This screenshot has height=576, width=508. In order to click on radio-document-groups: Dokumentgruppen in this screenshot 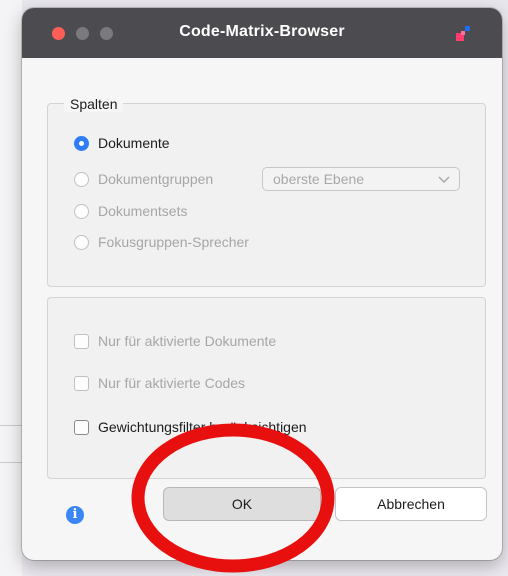, I will do `click(143, 179)`.